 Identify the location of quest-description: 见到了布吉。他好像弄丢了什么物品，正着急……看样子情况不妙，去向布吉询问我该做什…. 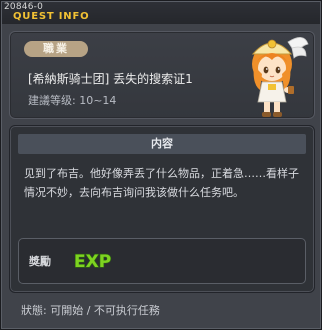
(161, 183).